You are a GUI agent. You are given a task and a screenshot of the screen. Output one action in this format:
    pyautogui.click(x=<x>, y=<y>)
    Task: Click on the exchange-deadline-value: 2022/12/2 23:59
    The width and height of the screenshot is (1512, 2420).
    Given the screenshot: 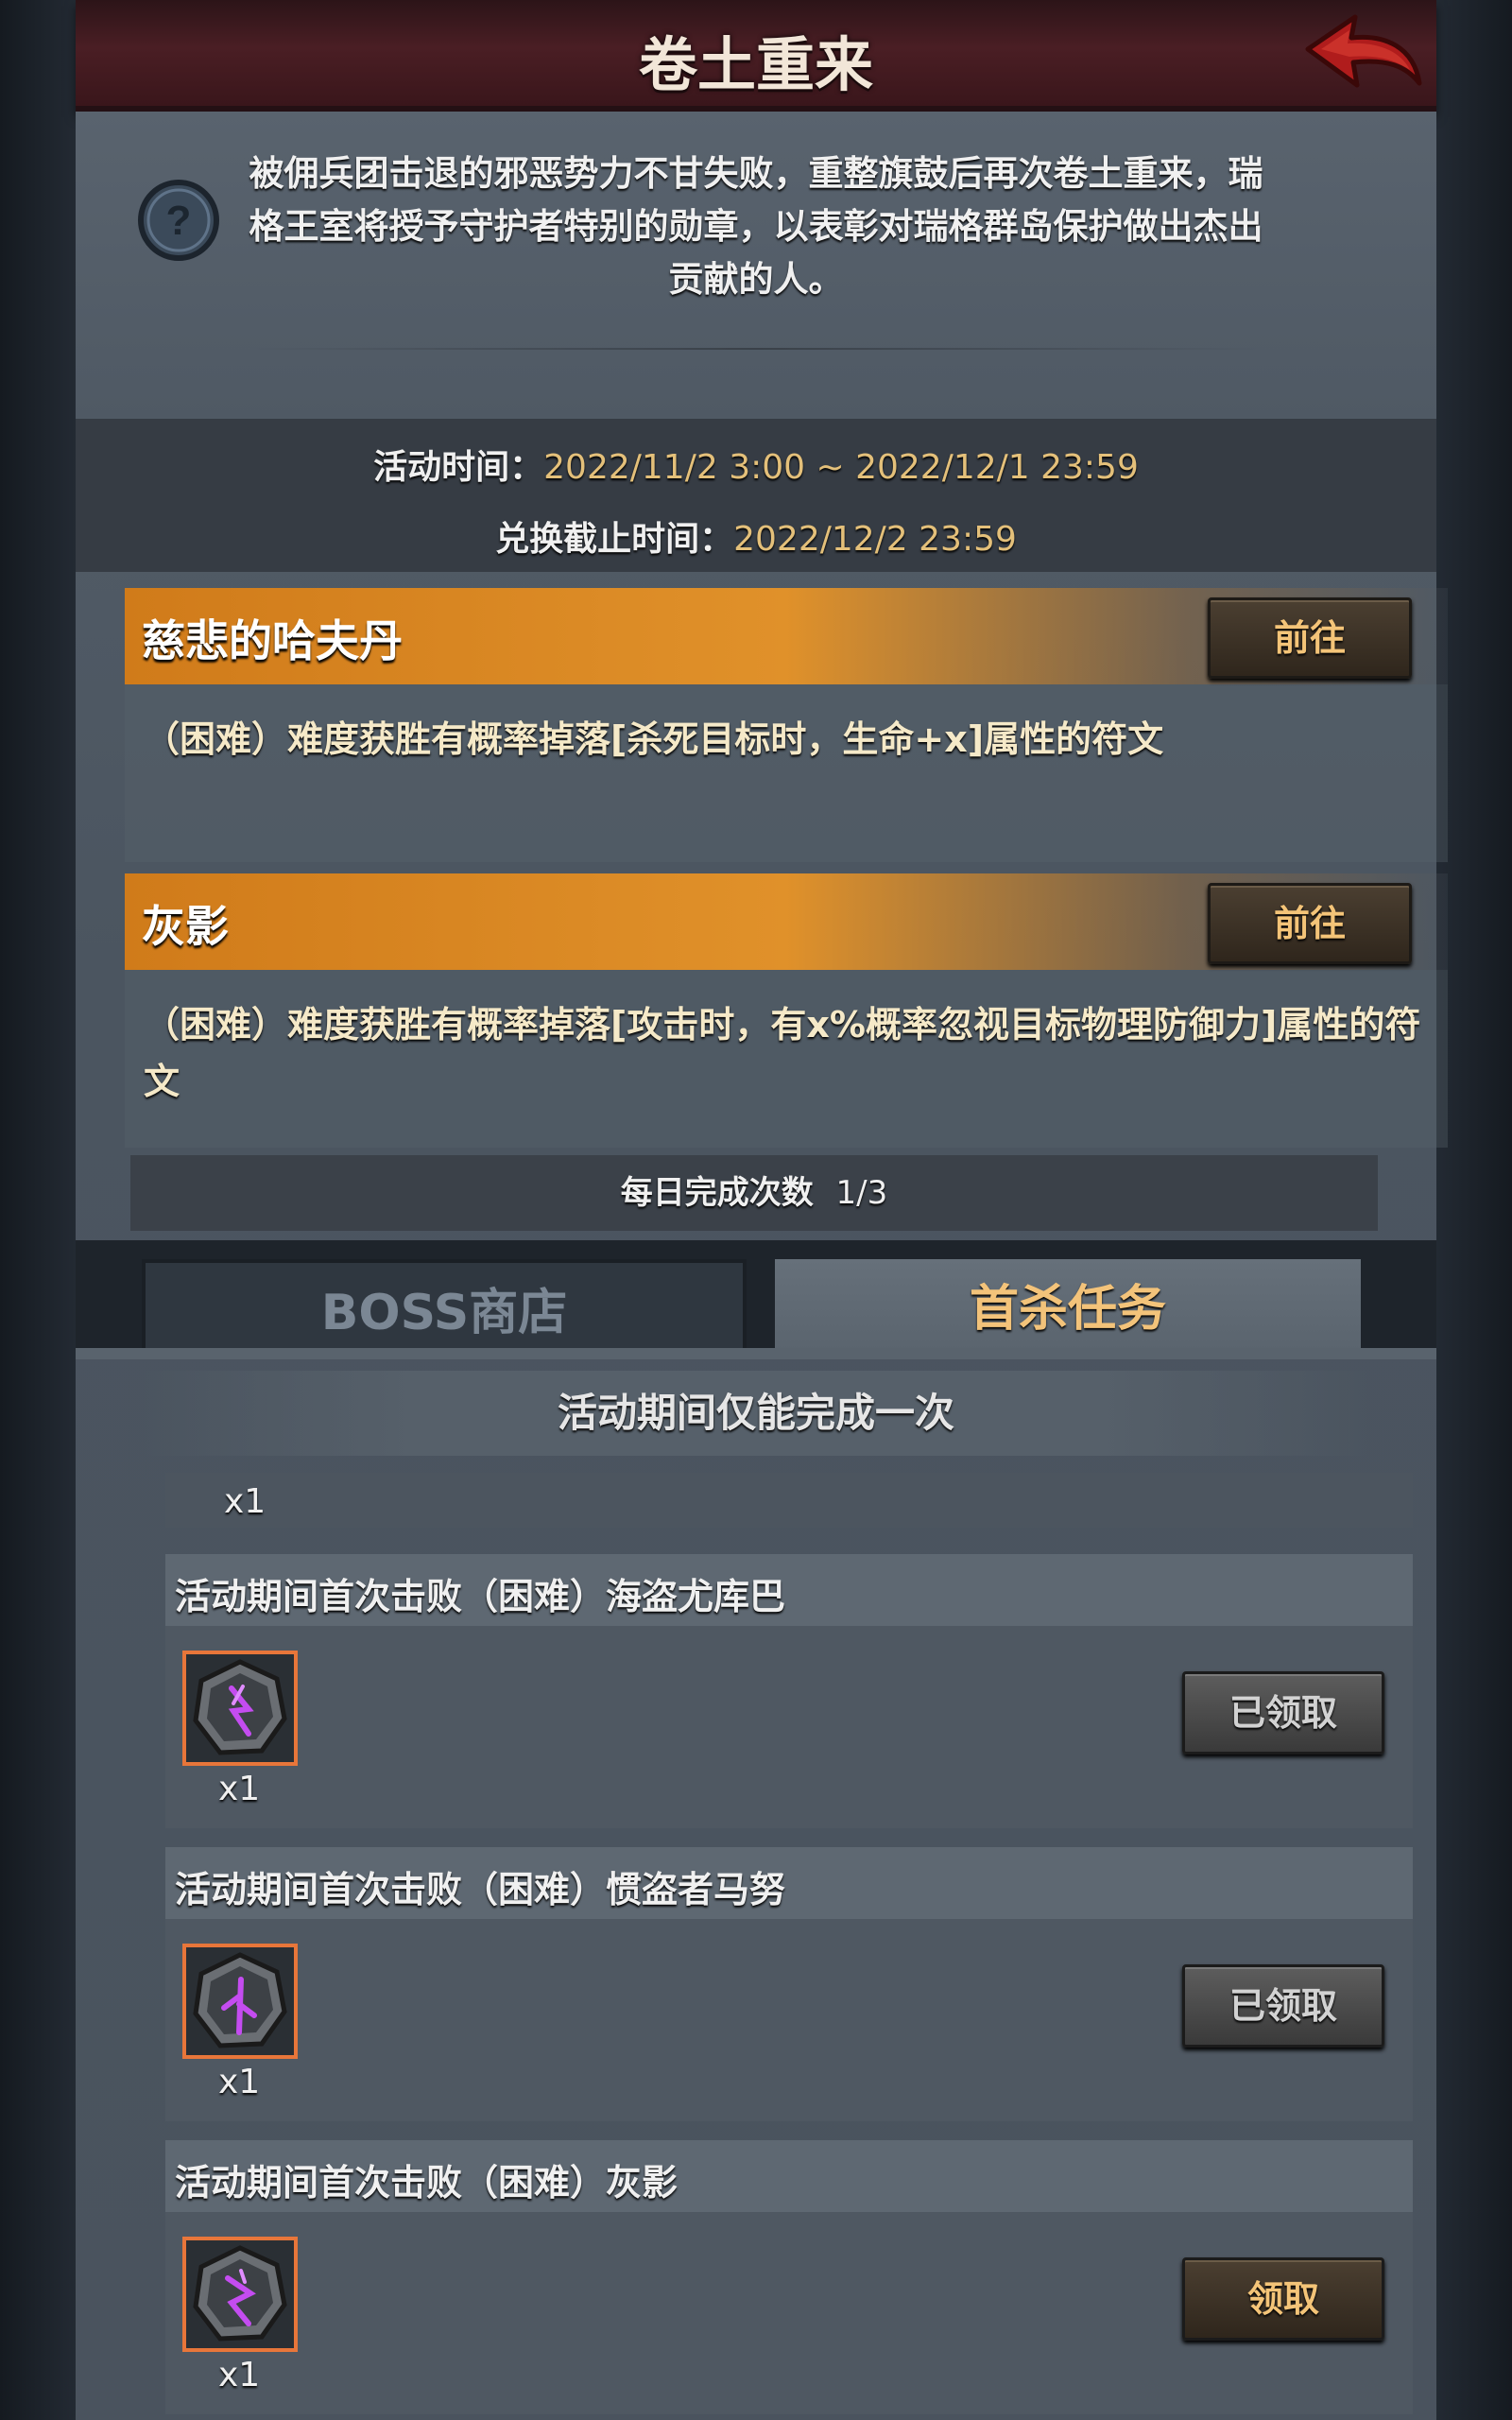 What is the action you would take?
    pyautogui.click(x=875, y=539)
    